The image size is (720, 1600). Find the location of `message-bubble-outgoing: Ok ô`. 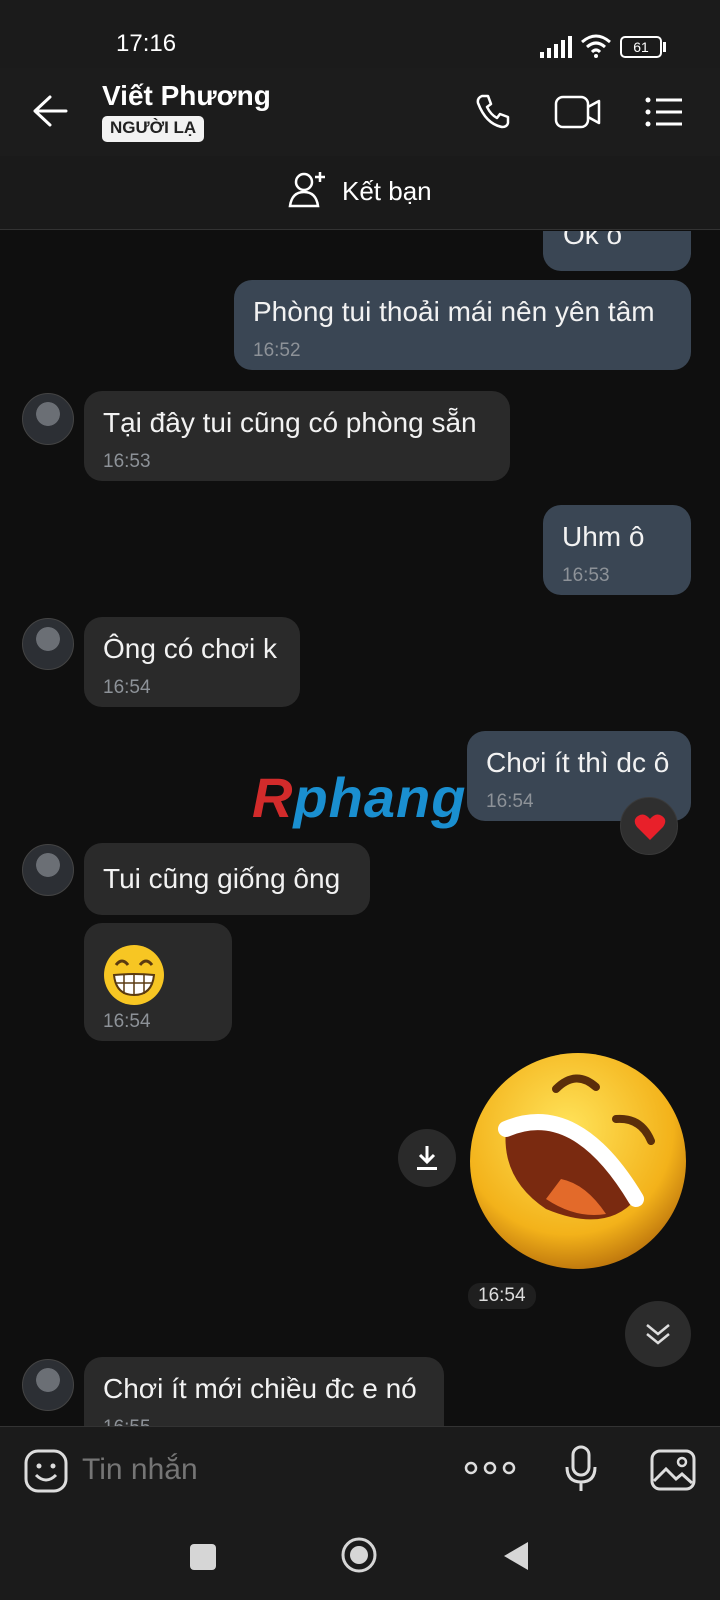

message-bubble-outgoing: Ok ô is located at coordinates (617, 251).